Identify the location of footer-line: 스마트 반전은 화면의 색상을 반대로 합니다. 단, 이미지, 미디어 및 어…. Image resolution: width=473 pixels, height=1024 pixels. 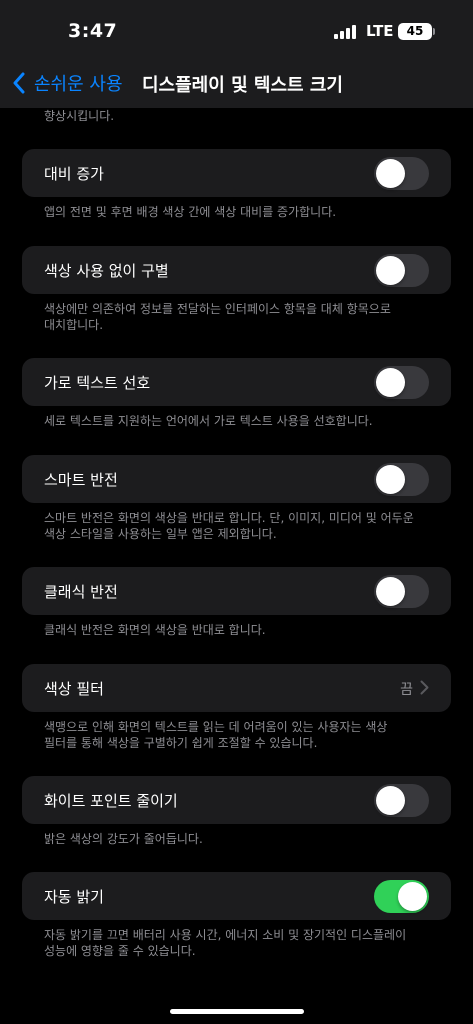
(229, 518).